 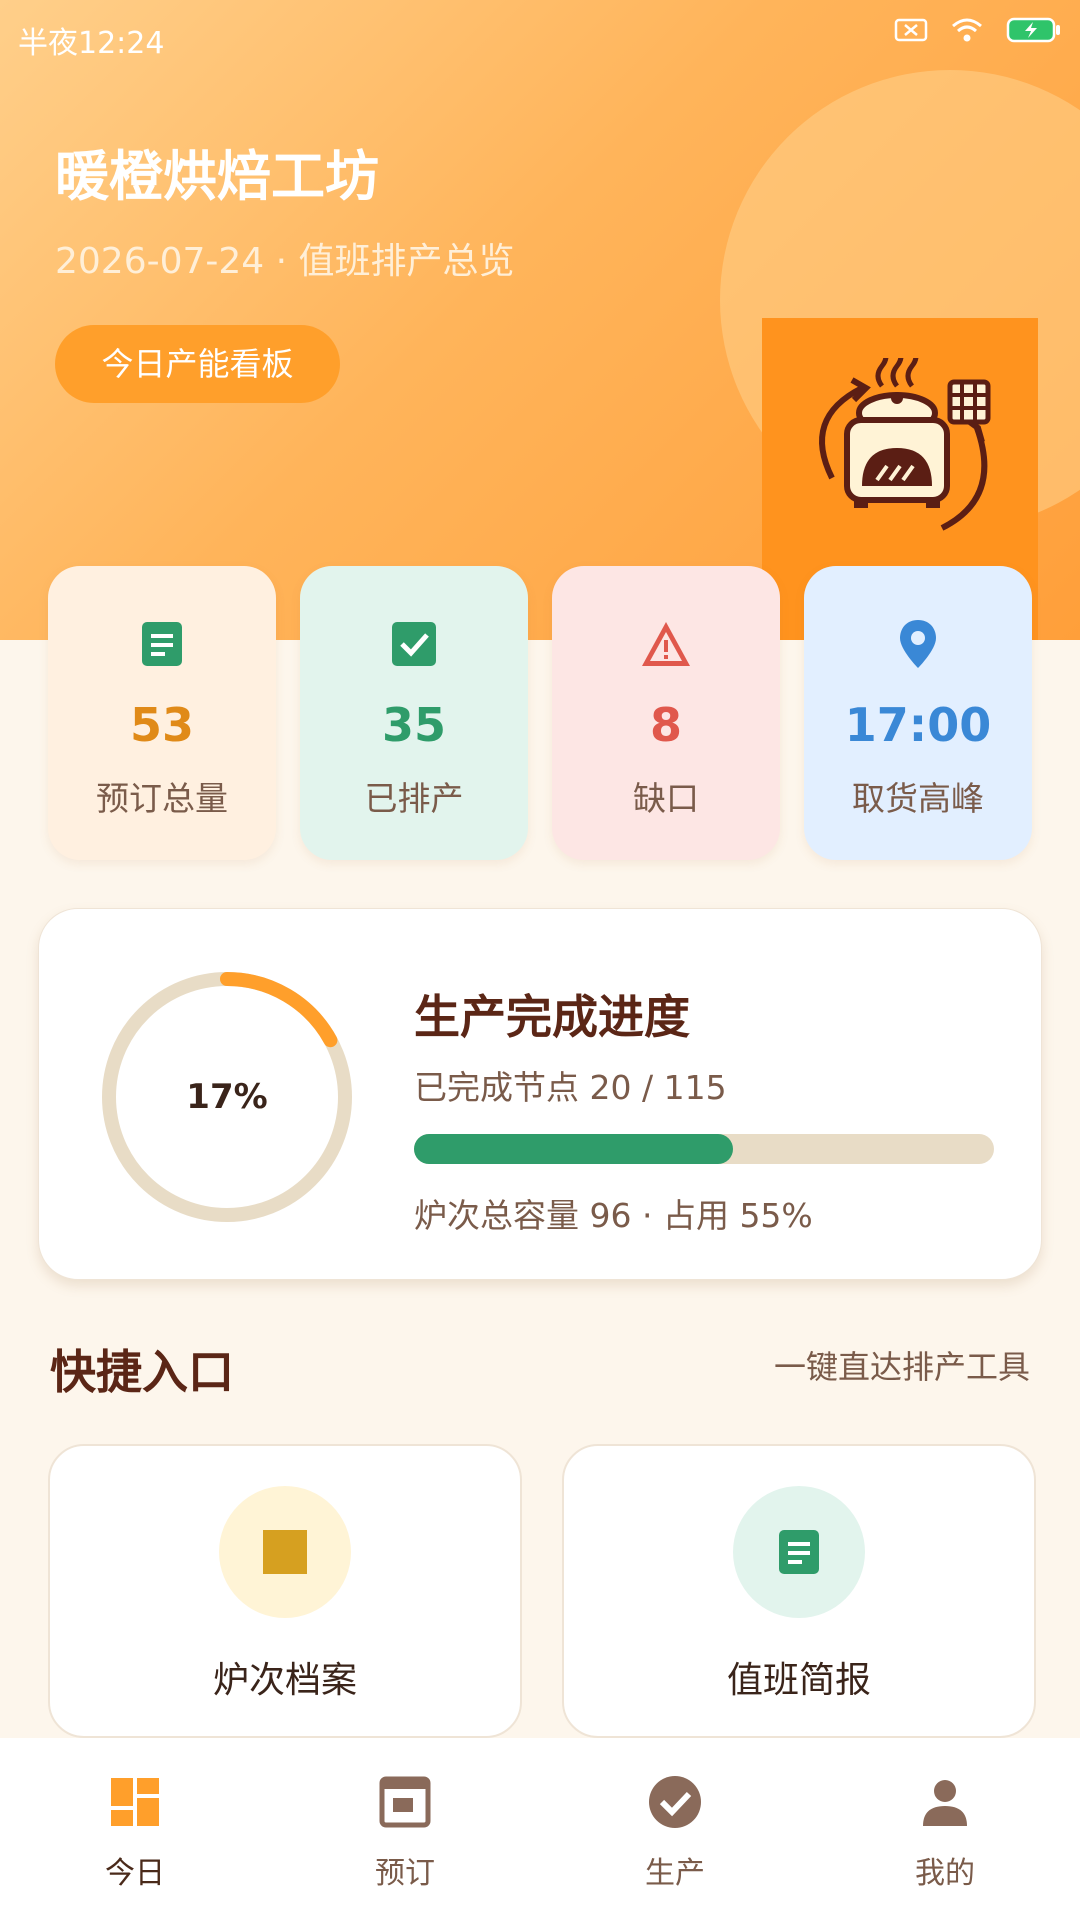 I want to click on oven-capacity-text: 炉次总容量 96 · 占用 55%, so click(x=613, y=1215).